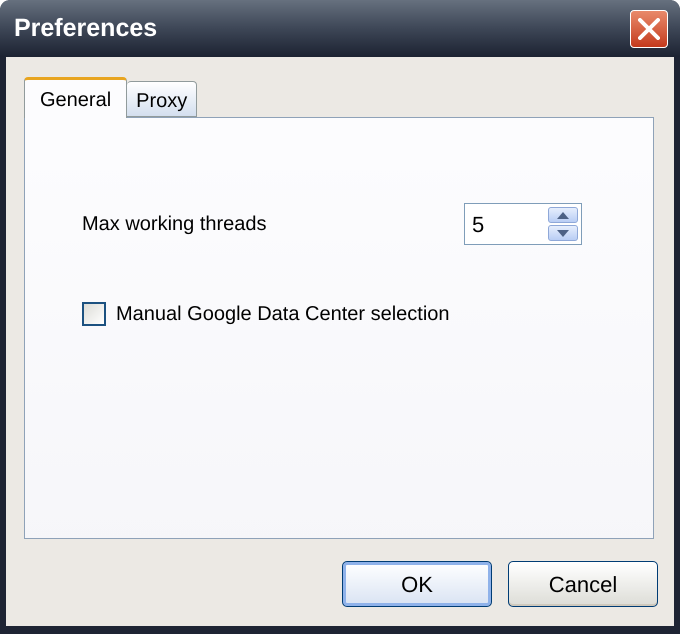 This screenshot has height=634, width=680. I want to click on setting-label: Max working threads, so click(174, 224).